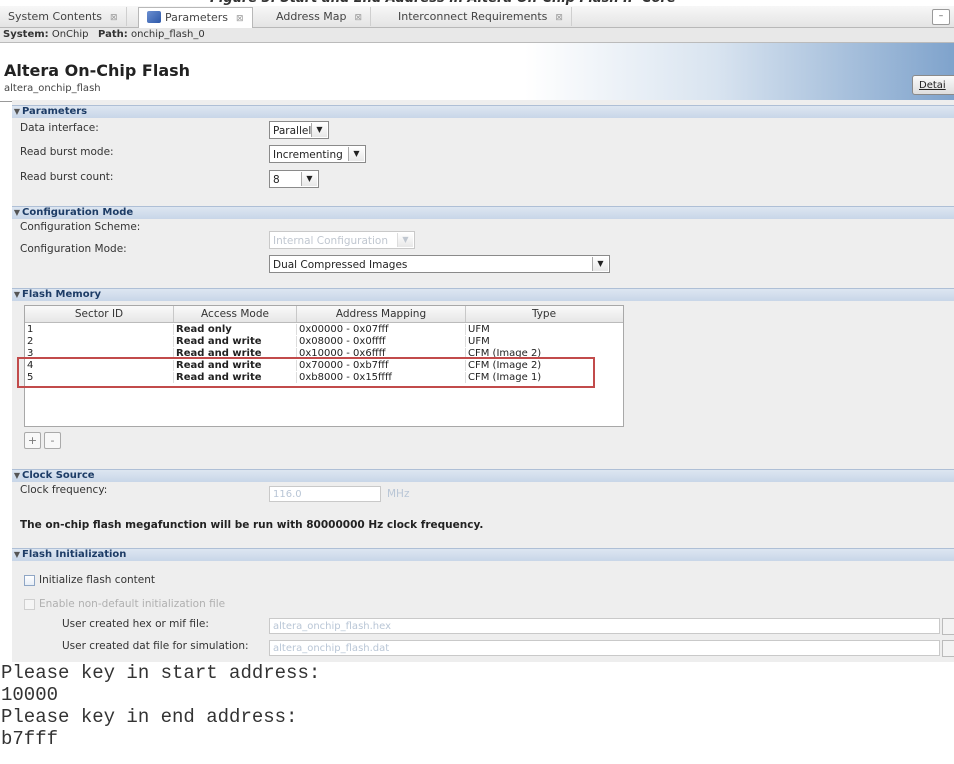  What do you see at coordinates (99, 314) in the screenshot?
I see `column-header-sector-id: Sector ID` at bounding box center [99, 314].